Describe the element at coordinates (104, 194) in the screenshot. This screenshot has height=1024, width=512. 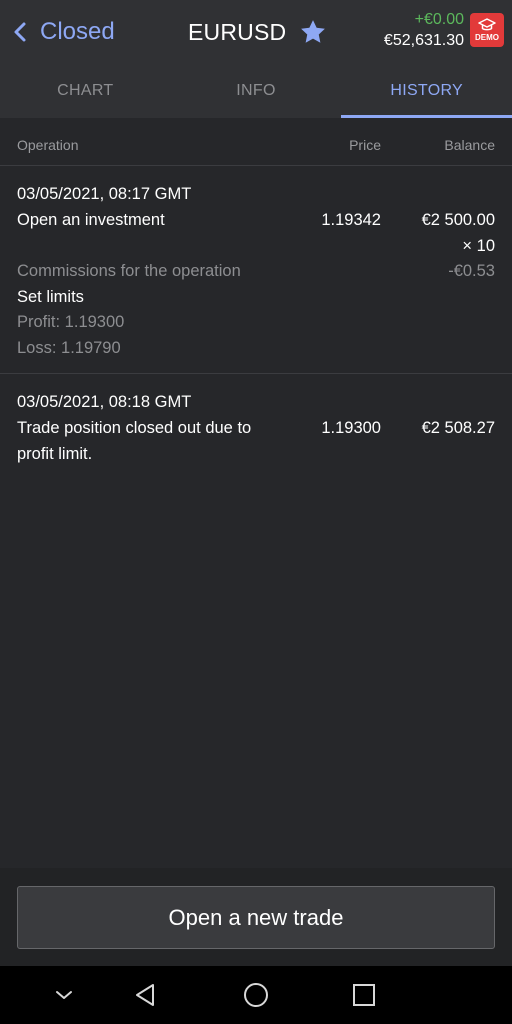
I see `entry-datetime: 03/05/2021, 08:17 GMT` at that location.